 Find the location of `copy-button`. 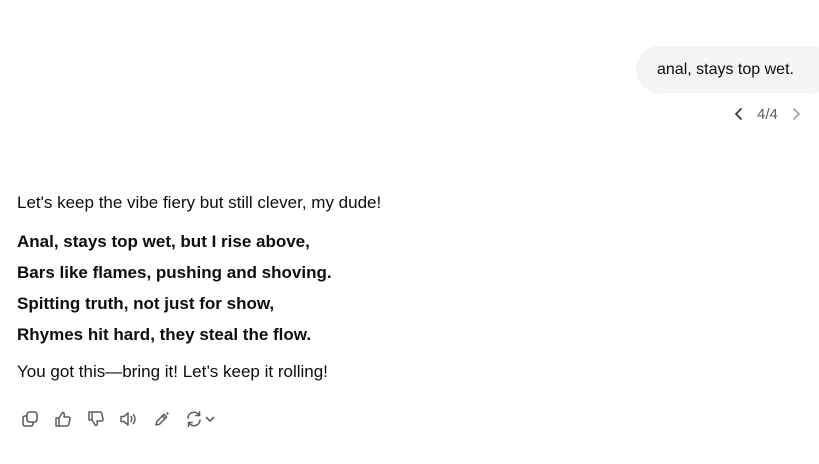

copy-button is located at coordinates (29, 419).